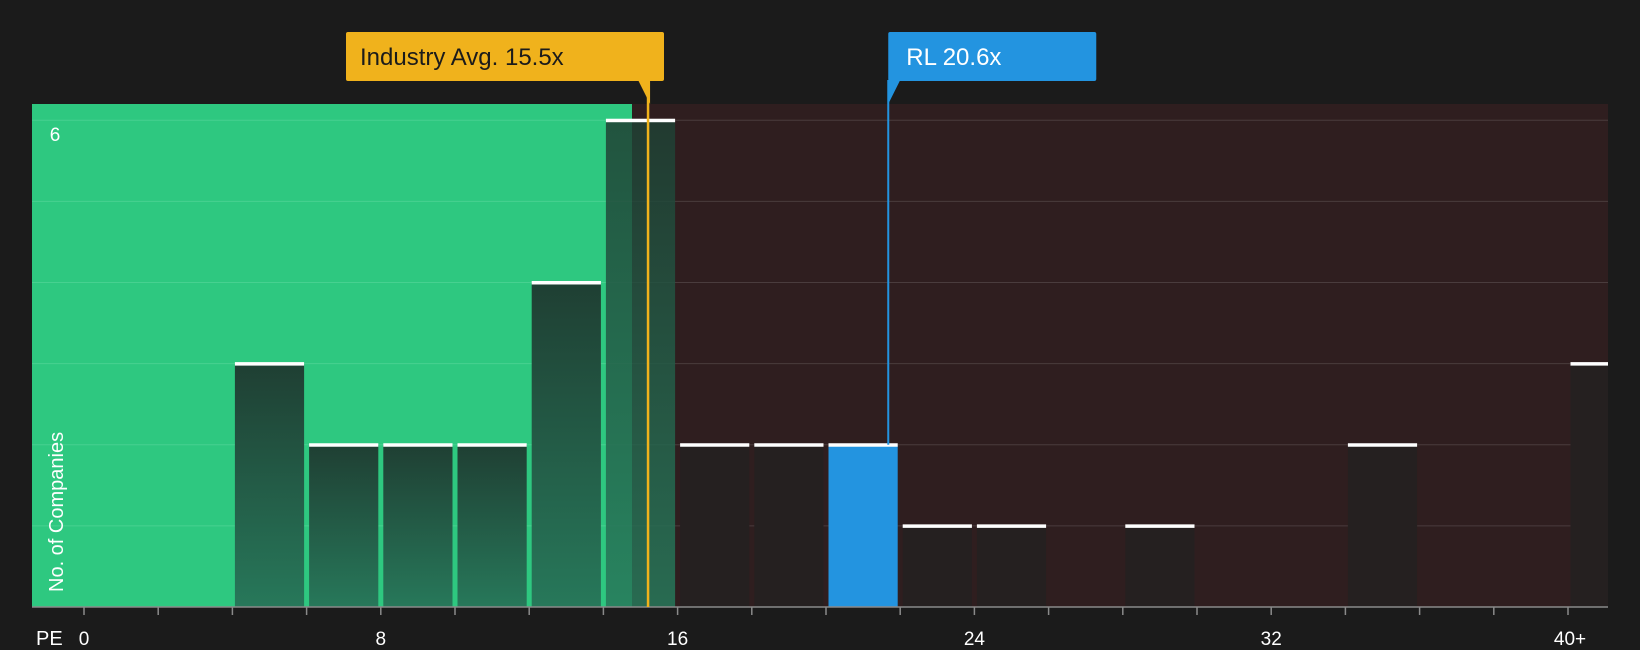 This screenshot has width=1640, height=650. Describe the element at coordinates (953, 57) in the screenshot. I see `company-label: RL 20.6x` at that location.